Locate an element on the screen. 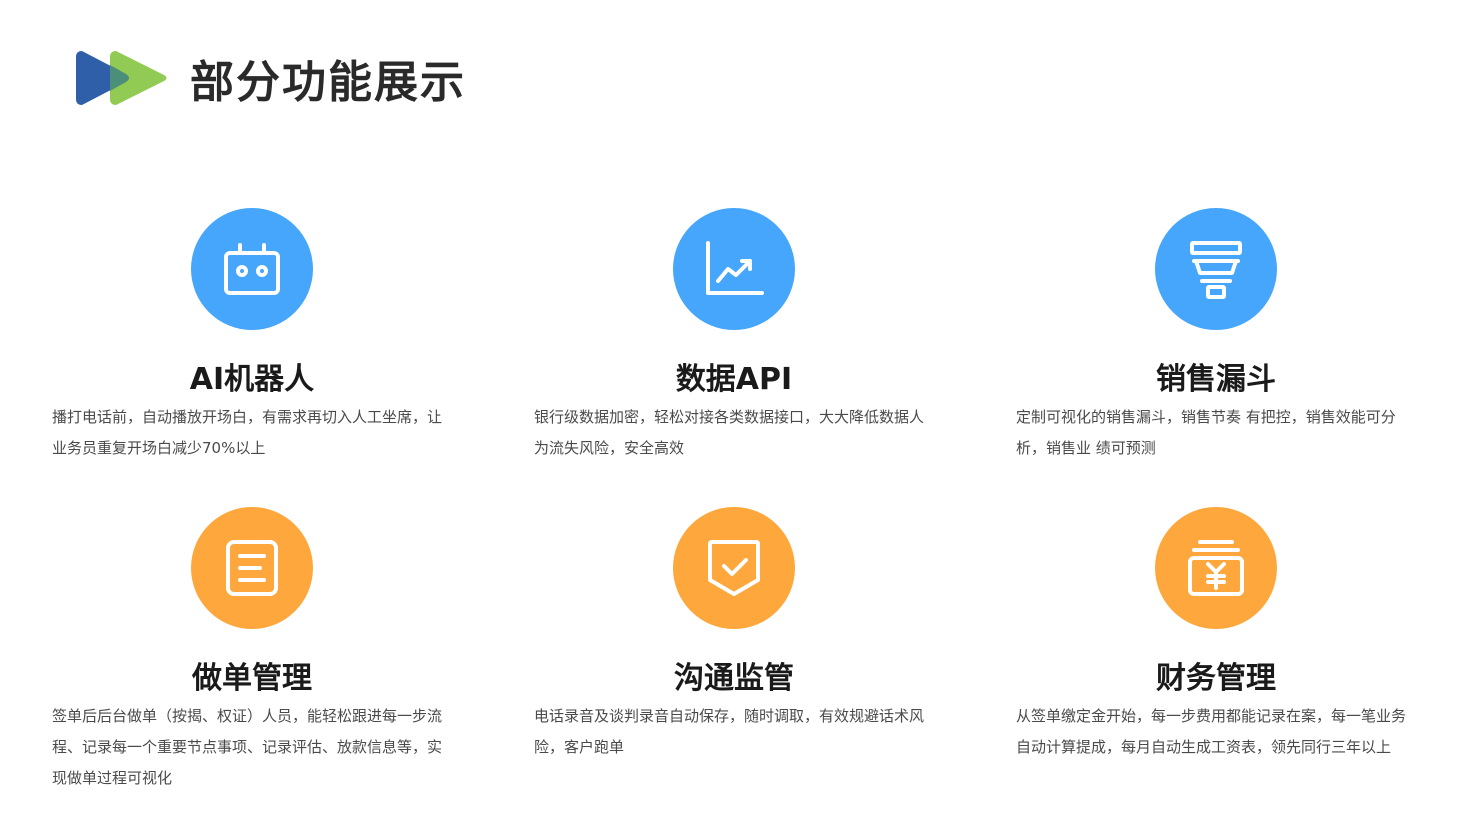 Image resolution: width=1468 pixels, height=826 pixels. feature-title: 财务管理 is located at coordinates (1216, 678).